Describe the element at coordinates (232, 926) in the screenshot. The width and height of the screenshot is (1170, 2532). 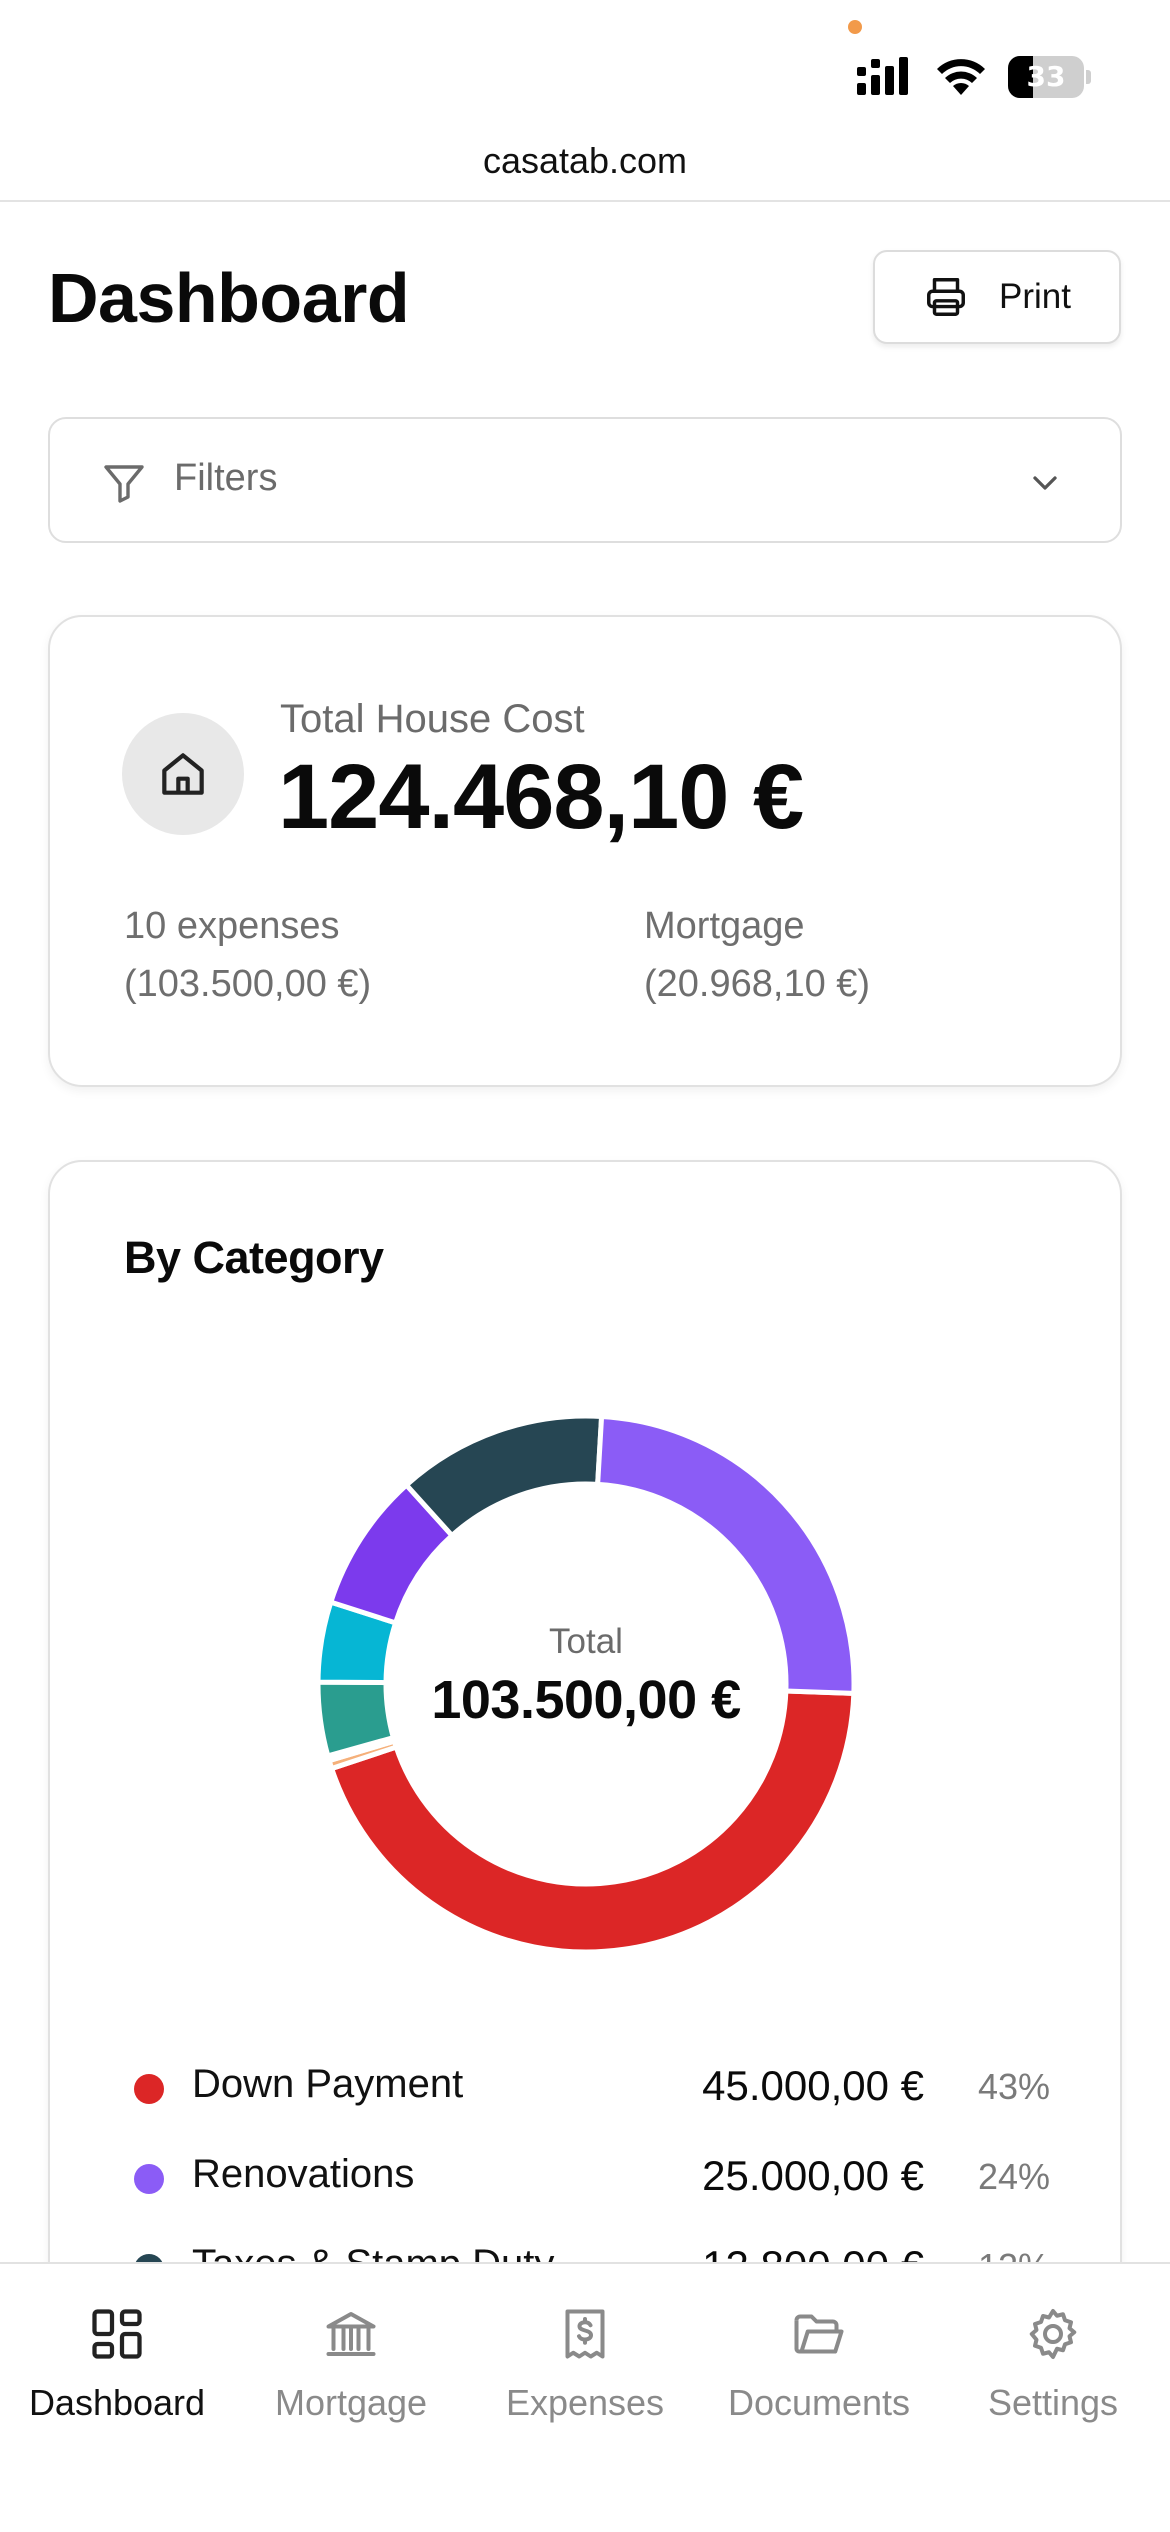
I see `expenses-count: 10 expenses` at that location.